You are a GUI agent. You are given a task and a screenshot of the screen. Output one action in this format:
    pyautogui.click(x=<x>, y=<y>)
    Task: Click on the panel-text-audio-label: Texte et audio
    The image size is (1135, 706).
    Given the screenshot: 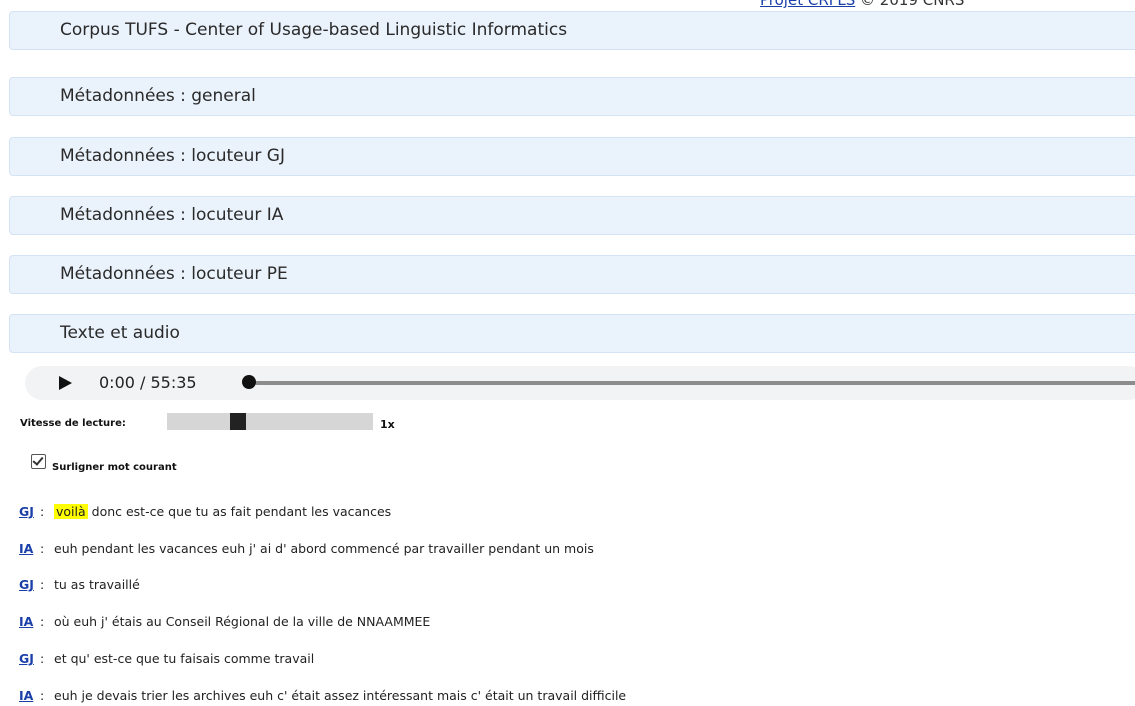 What is the action you would take?
    pyautogui.click(x=120, y=333)
    